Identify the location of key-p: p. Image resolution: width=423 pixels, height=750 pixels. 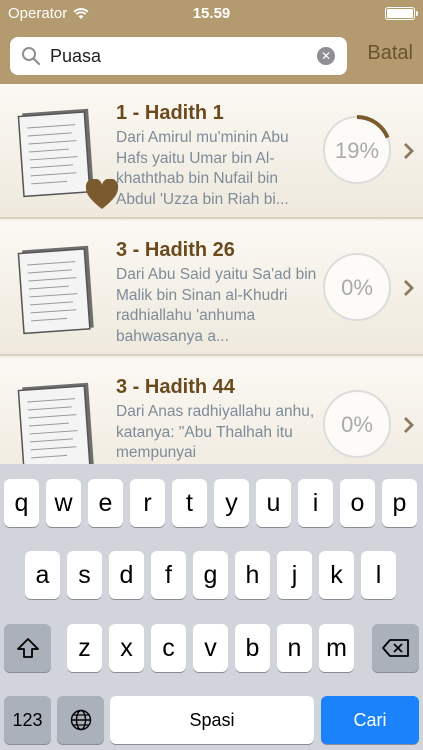
(399, 503).